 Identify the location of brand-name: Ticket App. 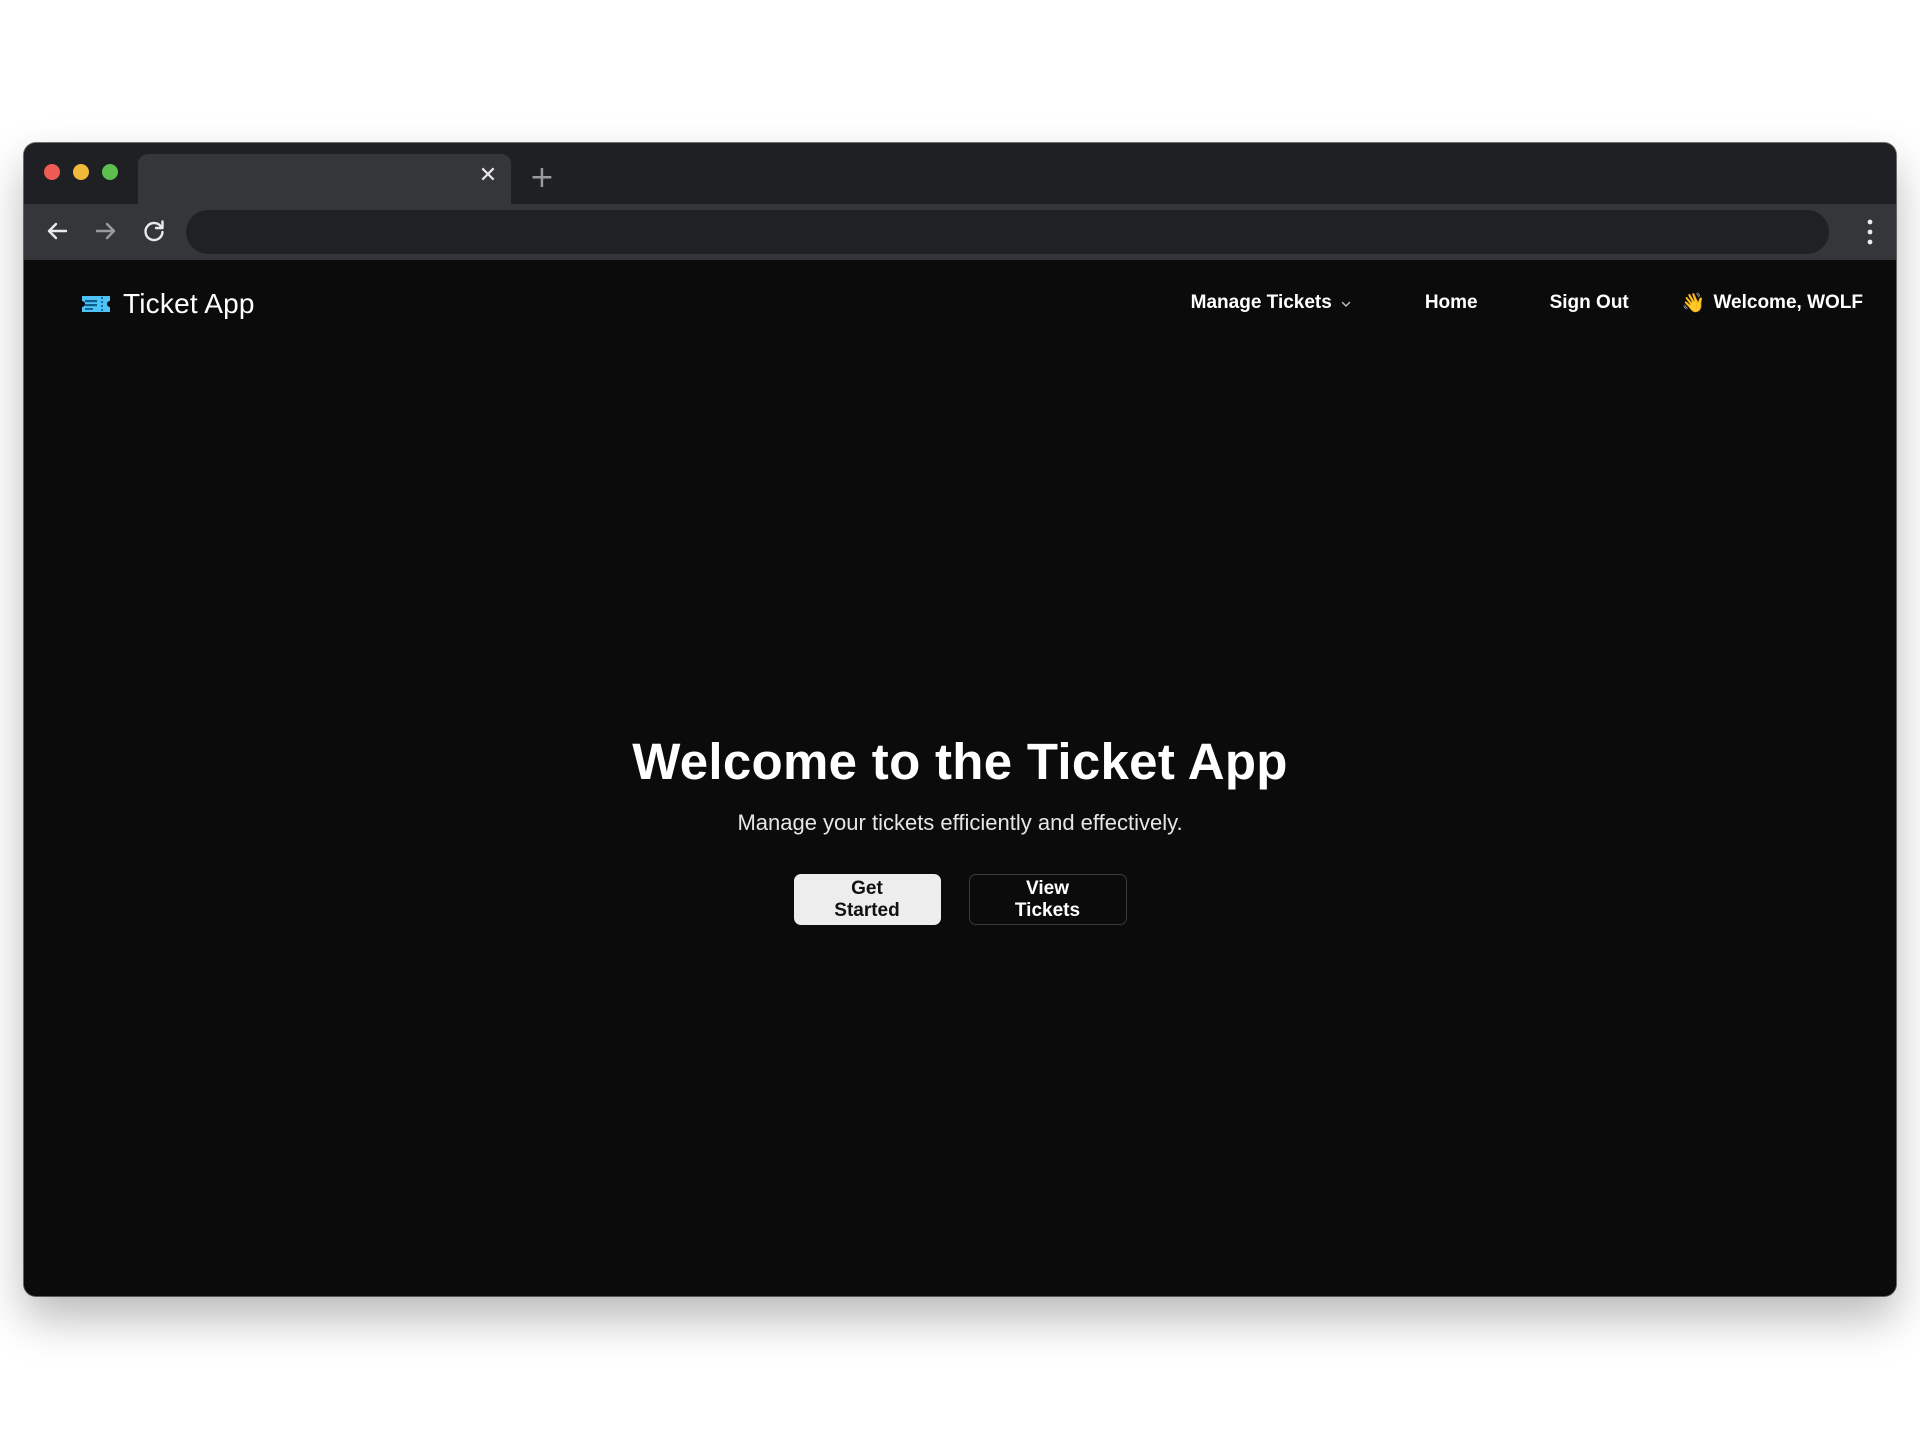
(189, 303).